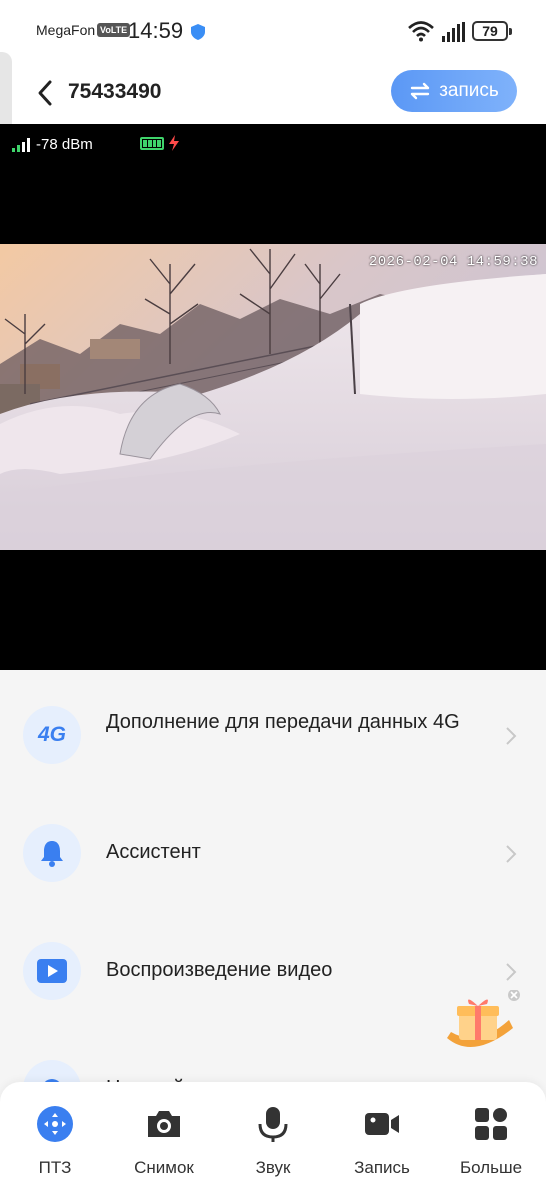 The width and height of the screenshot is (546, 1200). I want to click on list-item-4g-addon: 4G Дополнение для передачи данных 4G, so click(273, 756).